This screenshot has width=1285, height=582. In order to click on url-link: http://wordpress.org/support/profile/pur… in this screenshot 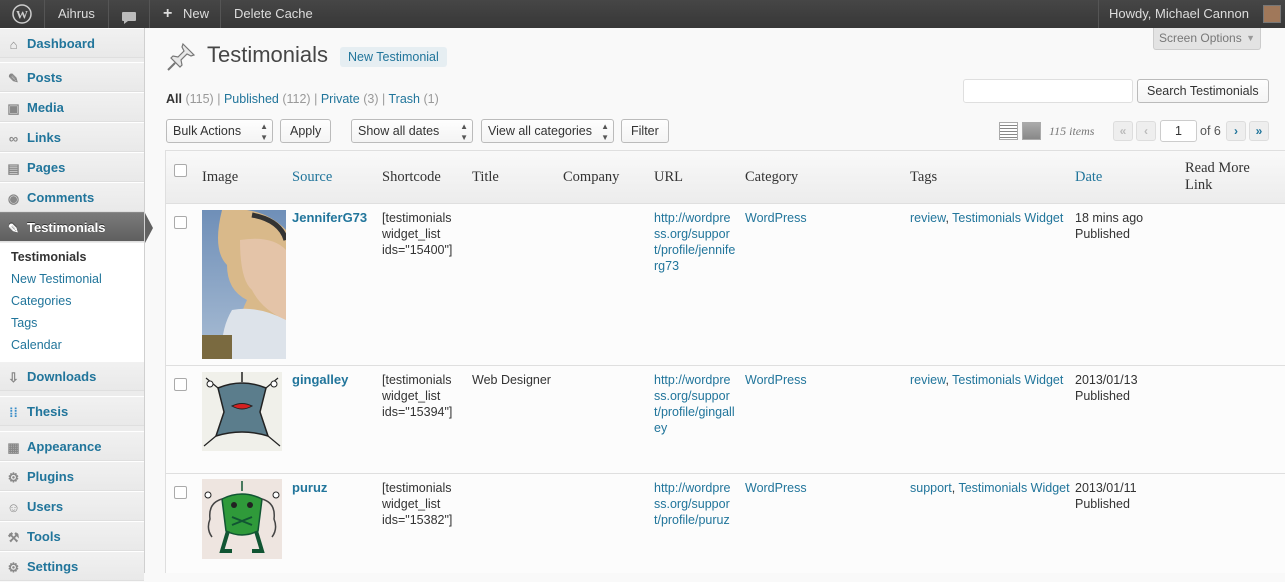, I will do `click(695, 504)`.